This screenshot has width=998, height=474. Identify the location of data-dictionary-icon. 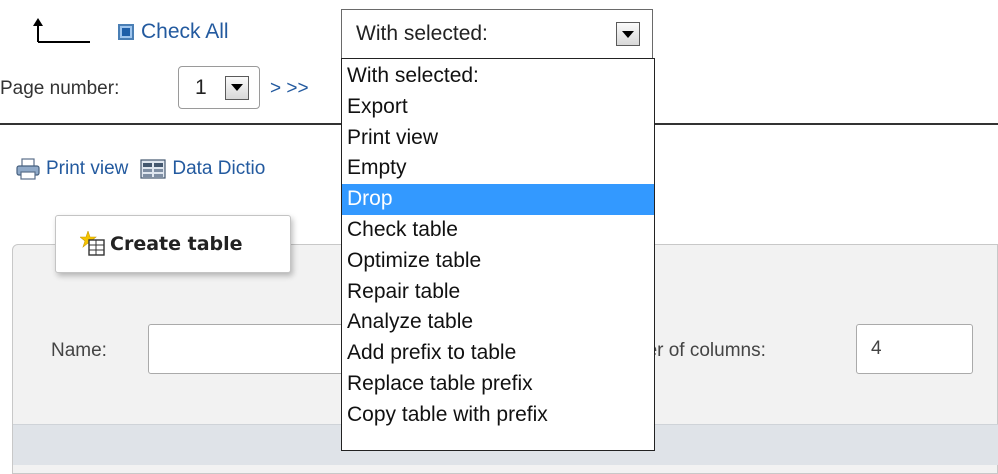
(153, 169).